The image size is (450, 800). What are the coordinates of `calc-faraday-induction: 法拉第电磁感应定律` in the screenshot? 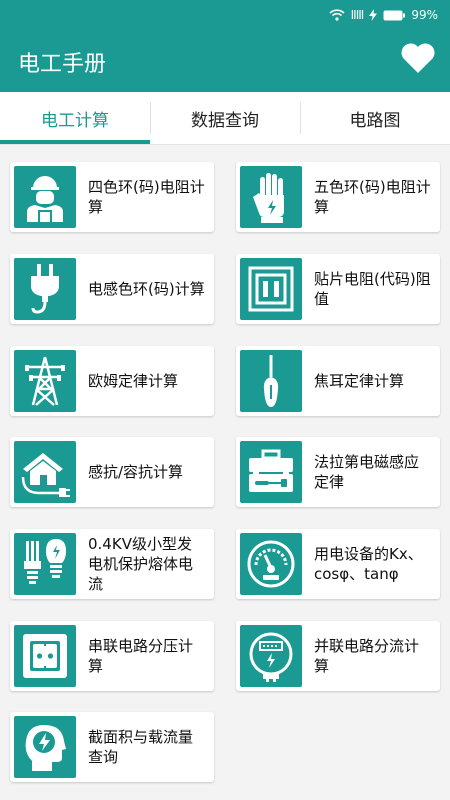 It's located at (338, 472).